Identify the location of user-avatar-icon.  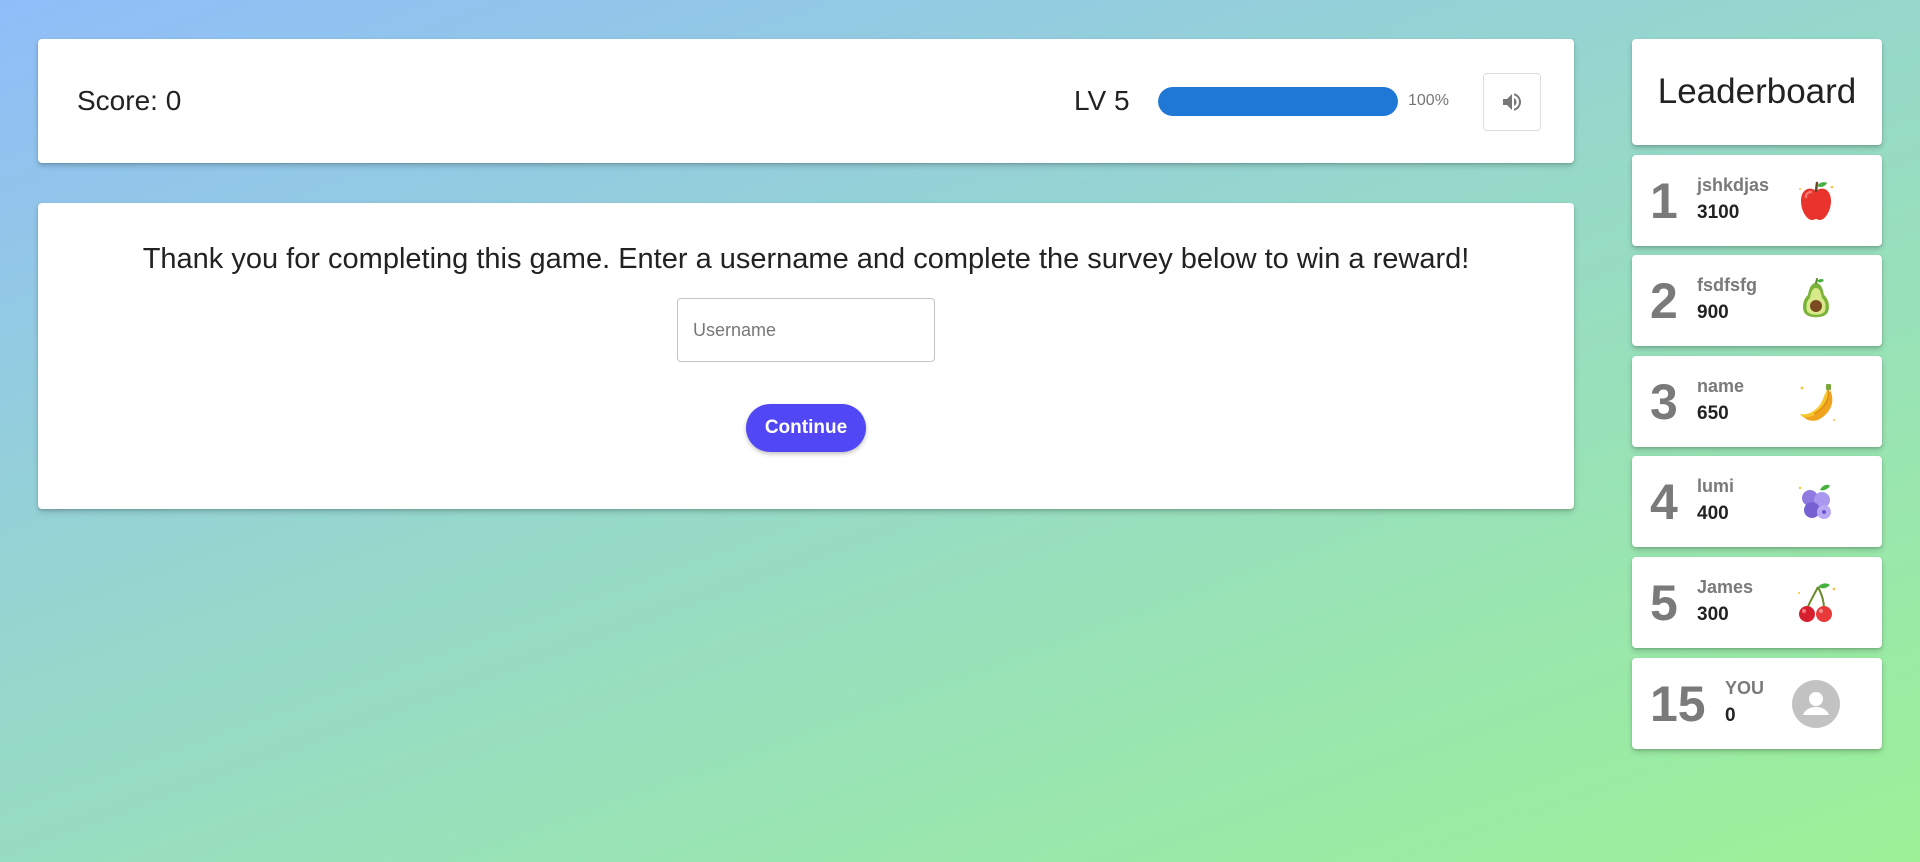
(1816, 704).